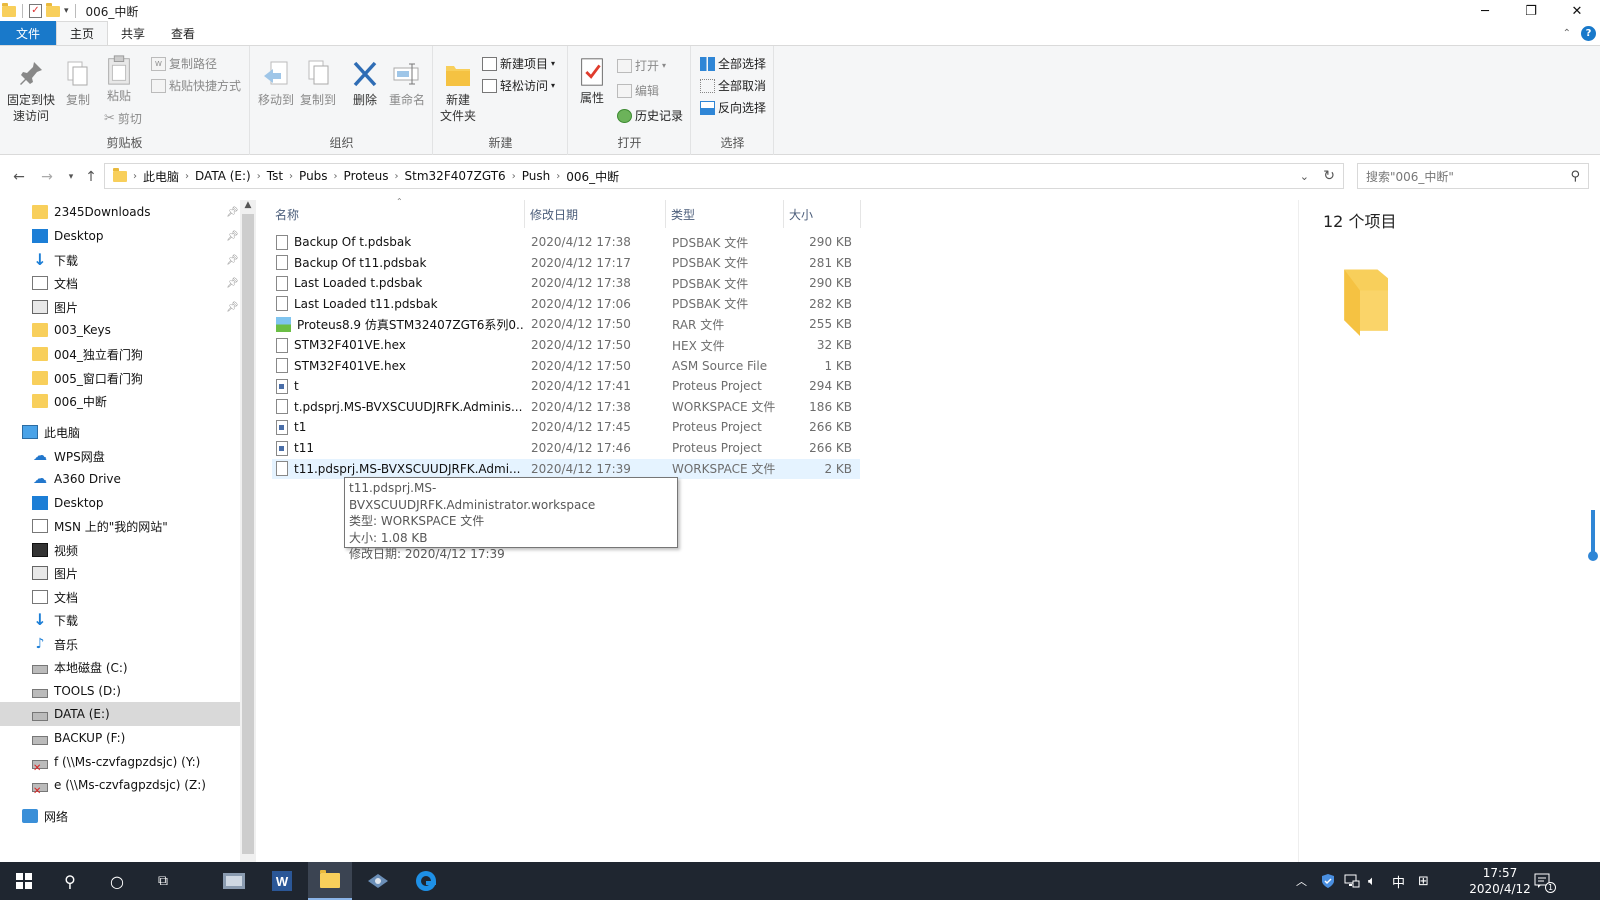  I want to click on nav-item: ↓ 下载 📌︎, so click(120, 260).